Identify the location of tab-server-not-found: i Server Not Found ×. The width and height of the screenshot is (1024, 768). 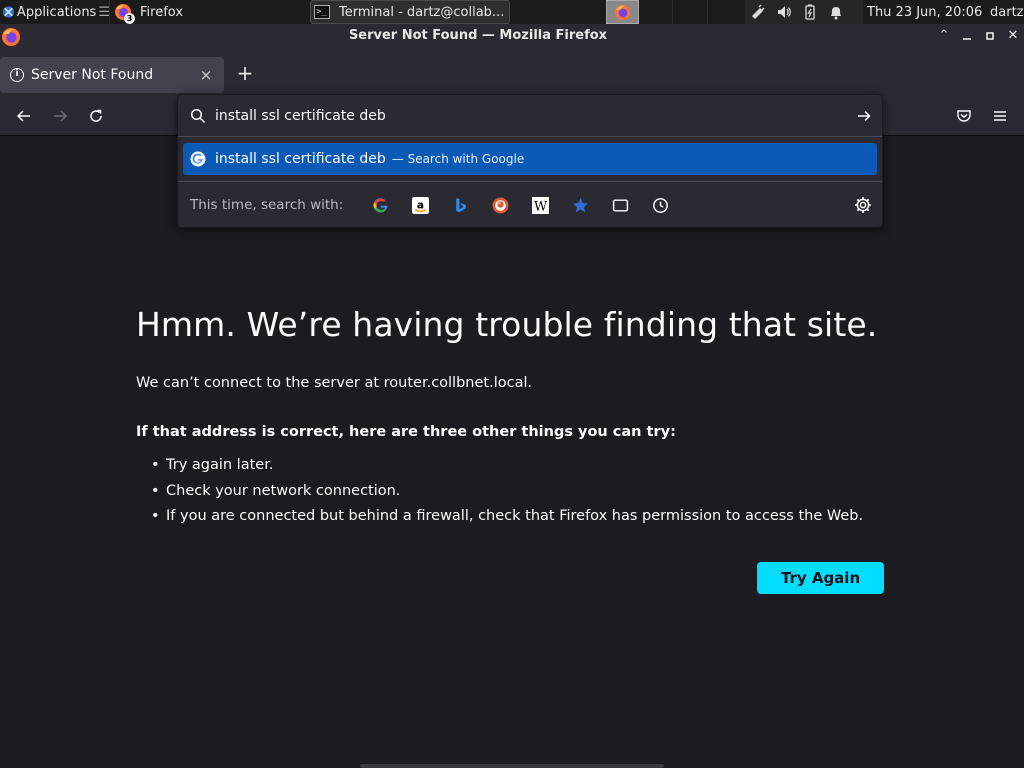
(112, 75).